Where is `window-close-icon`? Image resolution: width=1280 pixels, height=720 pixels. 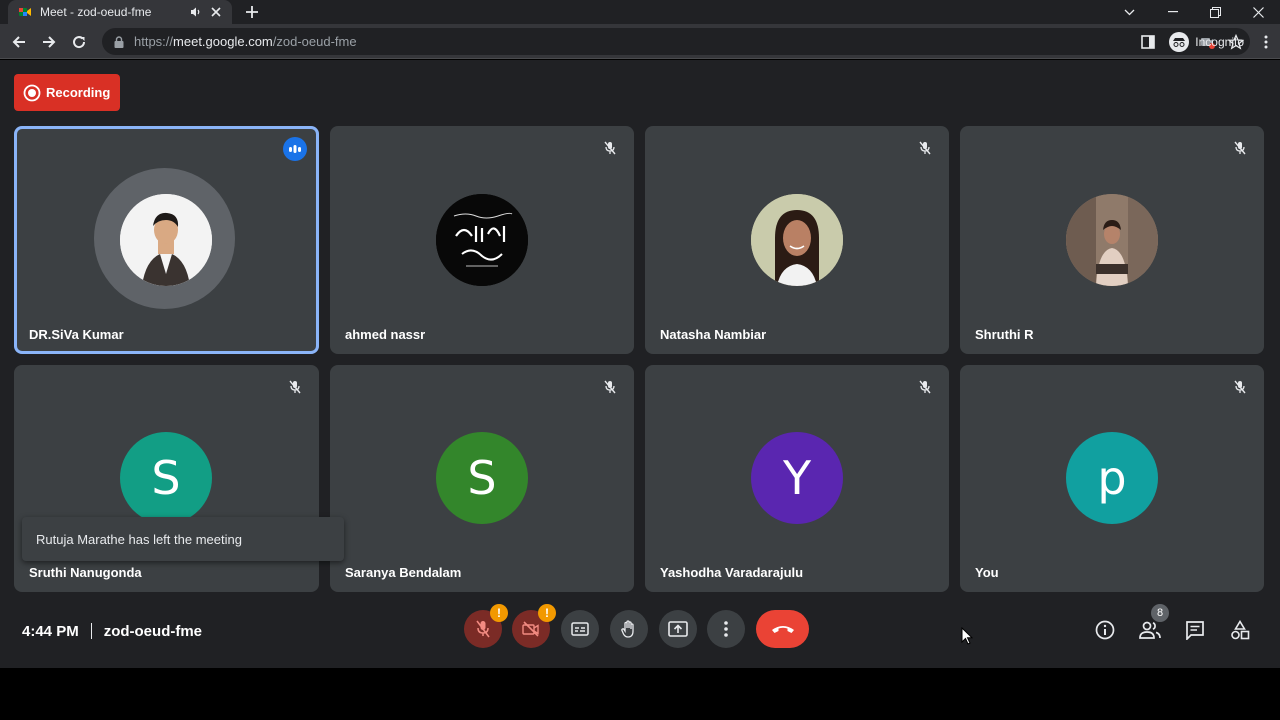
window-close-icon is located at coordinates (1258, 12).